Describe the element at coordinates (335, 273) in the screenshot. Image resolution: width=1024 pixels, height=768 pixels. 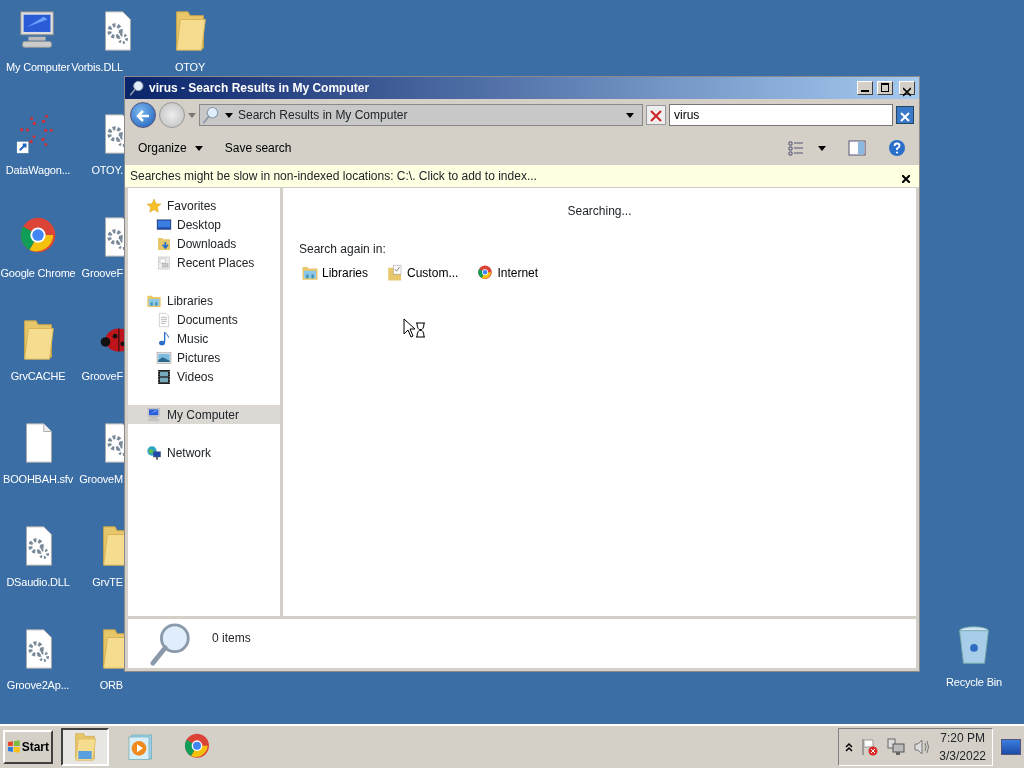
I see `search-location-link: Libraries` at that location.